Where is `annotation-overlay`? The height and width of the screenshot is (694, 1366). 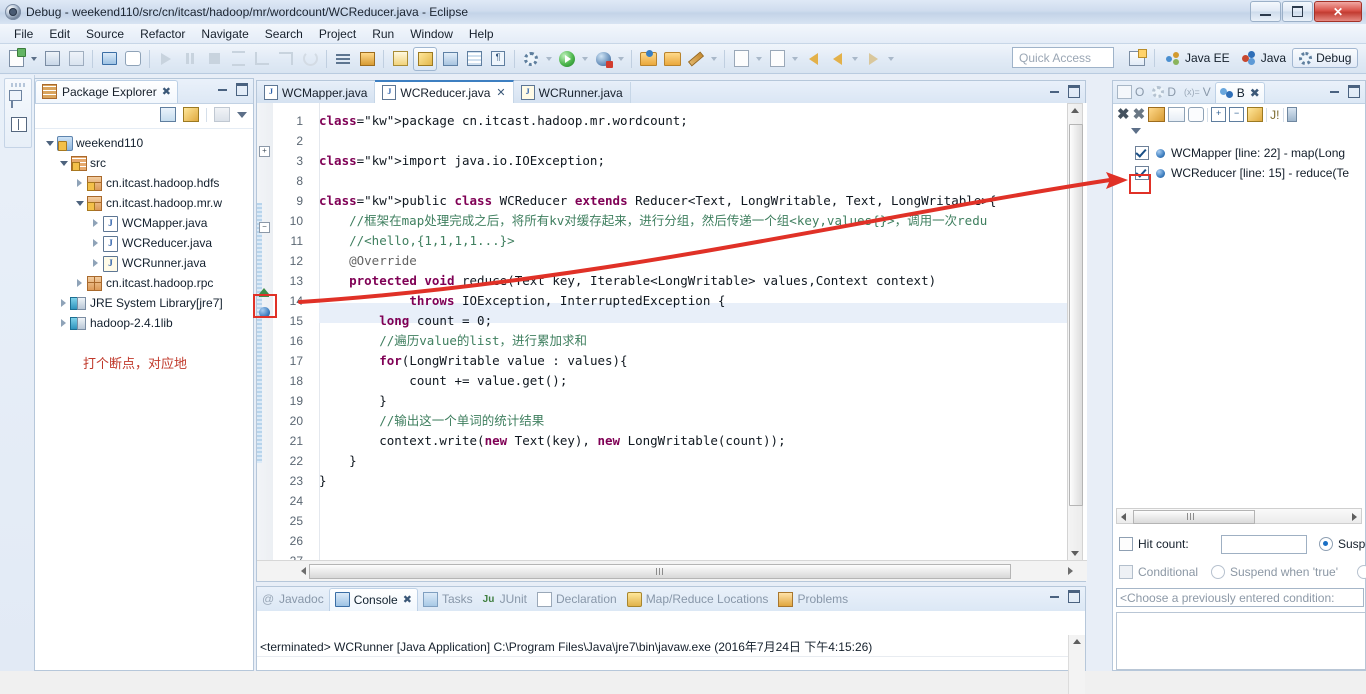 annotation-overlay is located at coordinates (713, 238).